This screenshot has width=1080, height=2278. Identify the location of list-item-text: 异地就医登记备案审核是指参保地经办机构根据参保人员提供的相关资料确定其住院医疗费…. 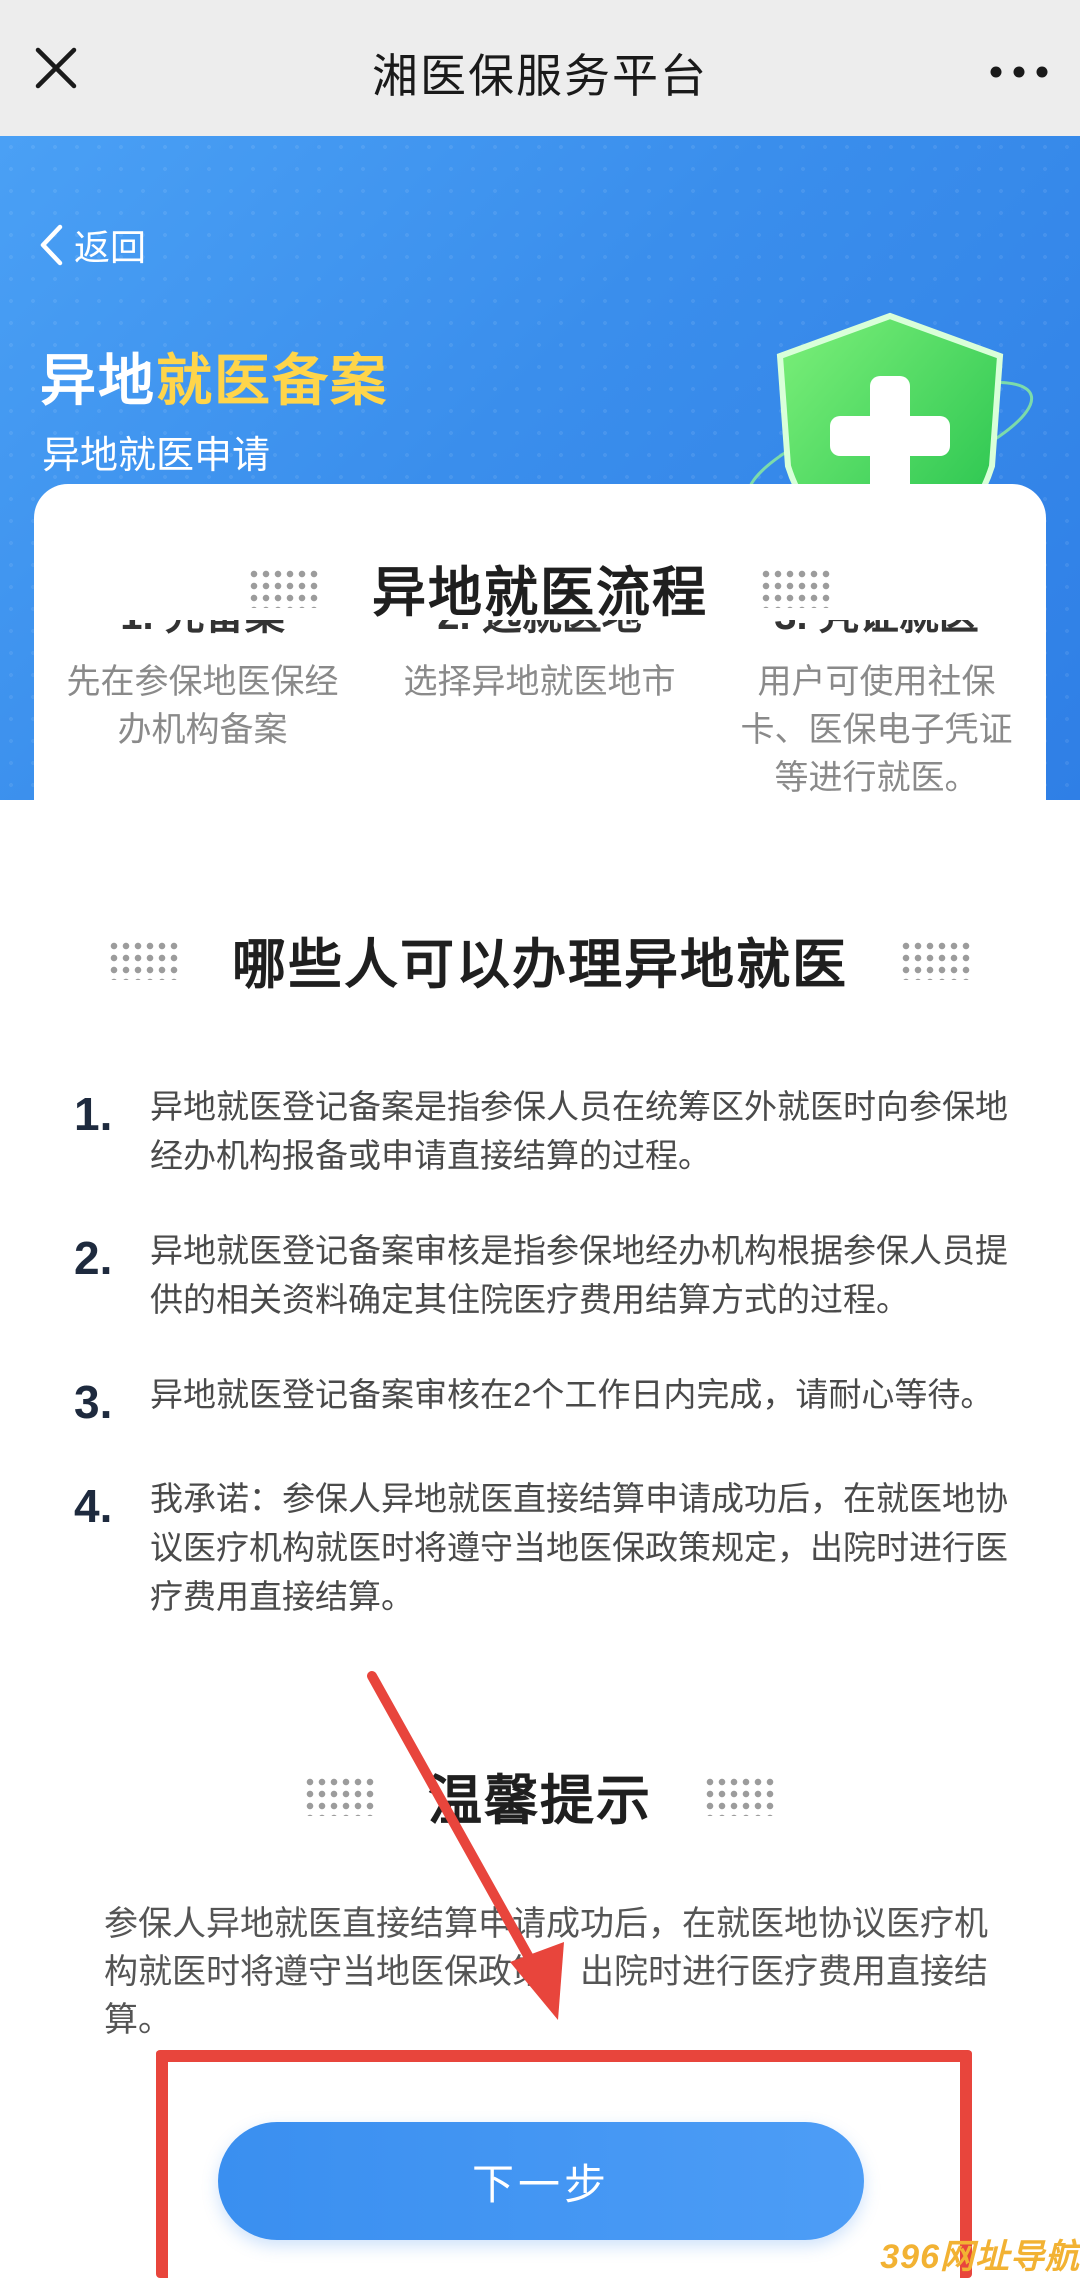
(579, 1275).